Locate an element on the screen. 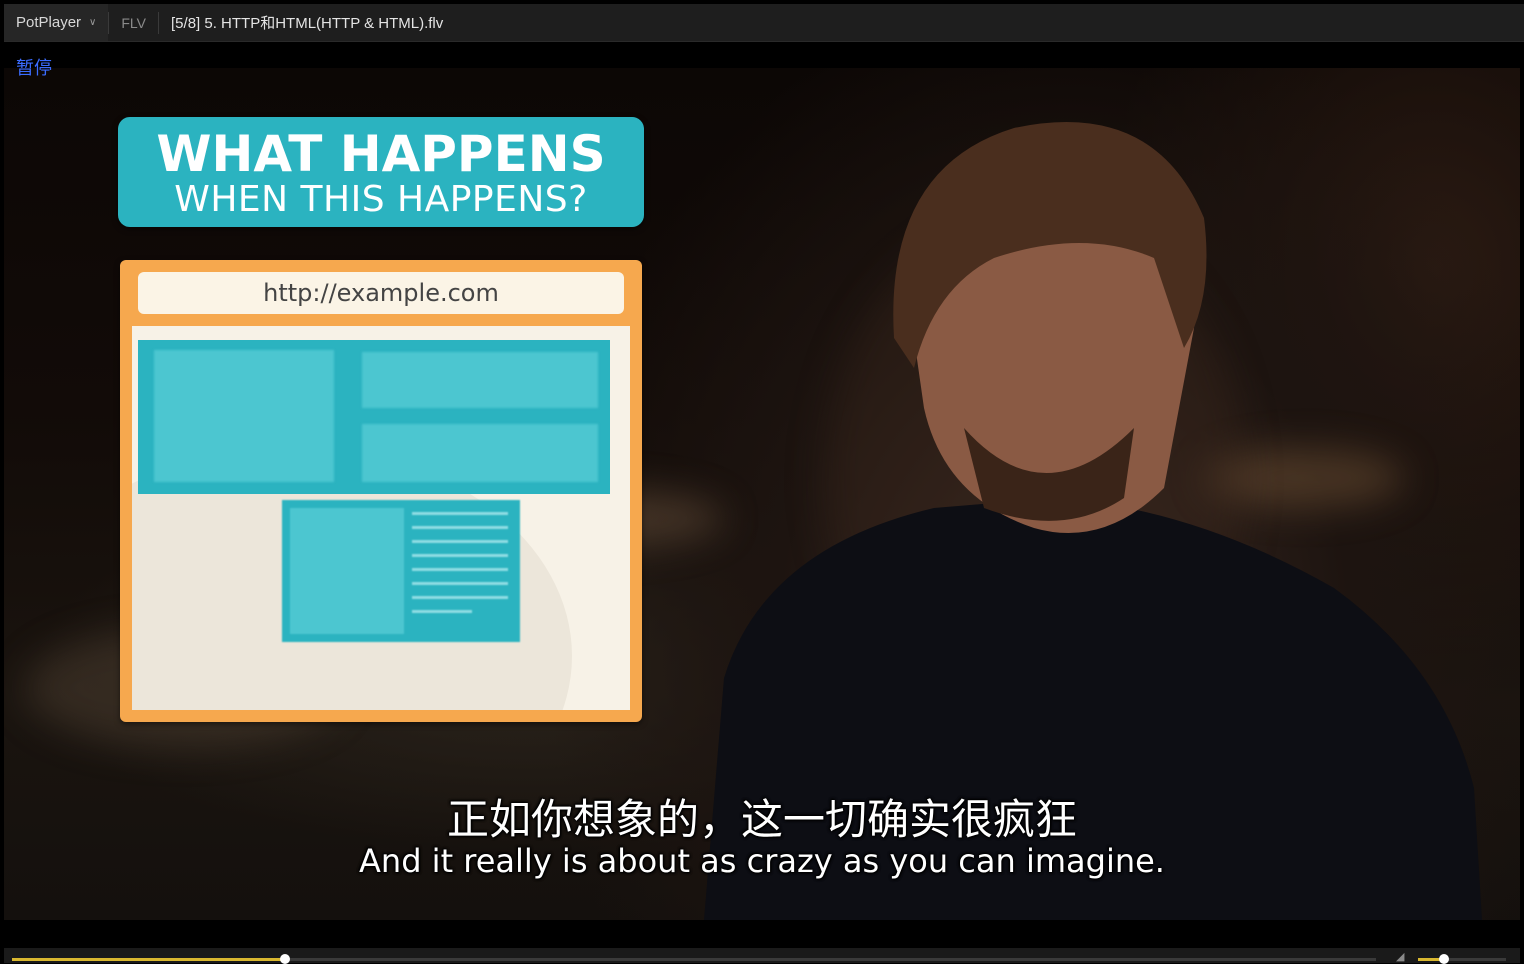  app-menu-button: PotPlayer ∨ is located at coordinates (56, 22).